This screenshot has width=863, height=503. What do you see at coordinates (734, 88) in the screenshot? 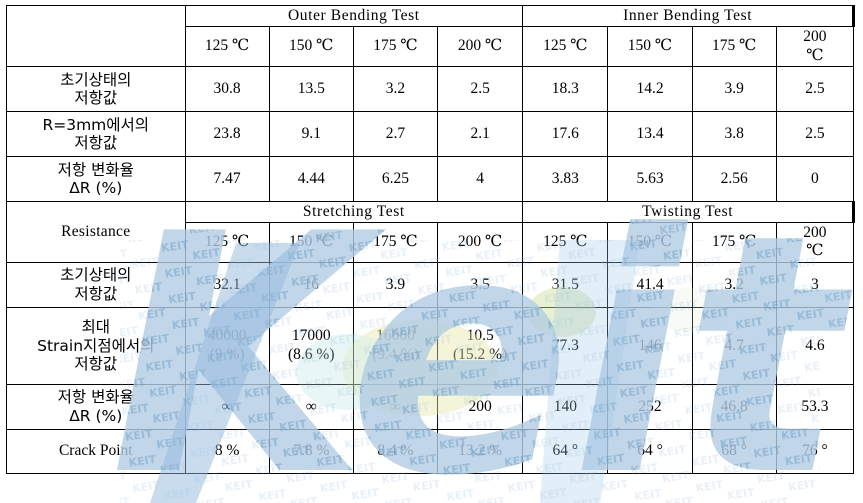
I see `cell-ib-175-initial: 3.9` at bounding box center [734, 88].